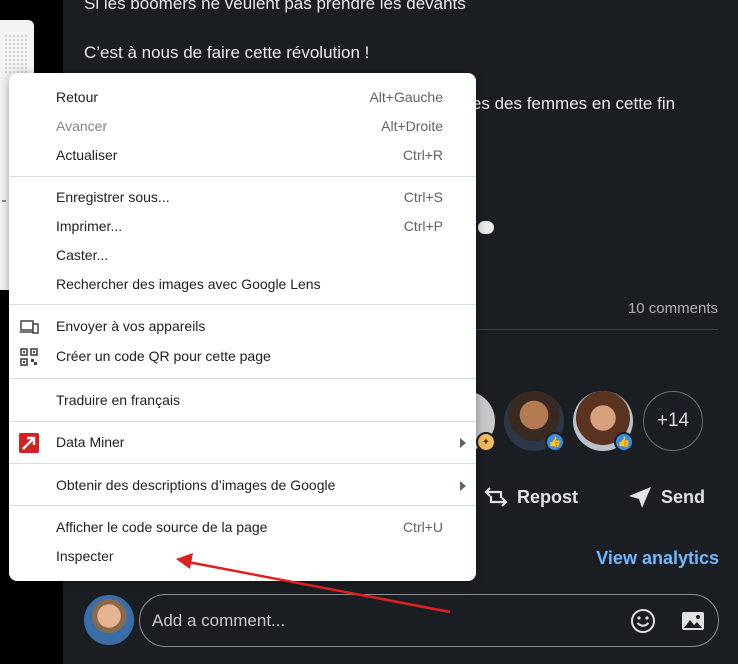 The image size is (738, 664). I want to click on menu-item-label: Traduire en français, so click(118, 400).